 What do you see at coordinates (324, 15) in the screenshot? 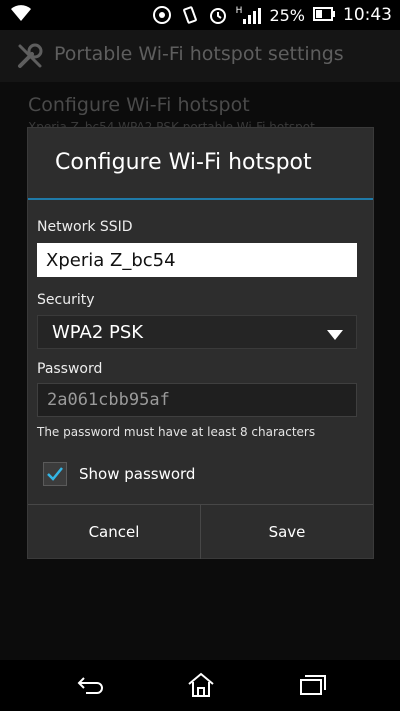
I see `battery-icon` at bounding box center [324, 15].